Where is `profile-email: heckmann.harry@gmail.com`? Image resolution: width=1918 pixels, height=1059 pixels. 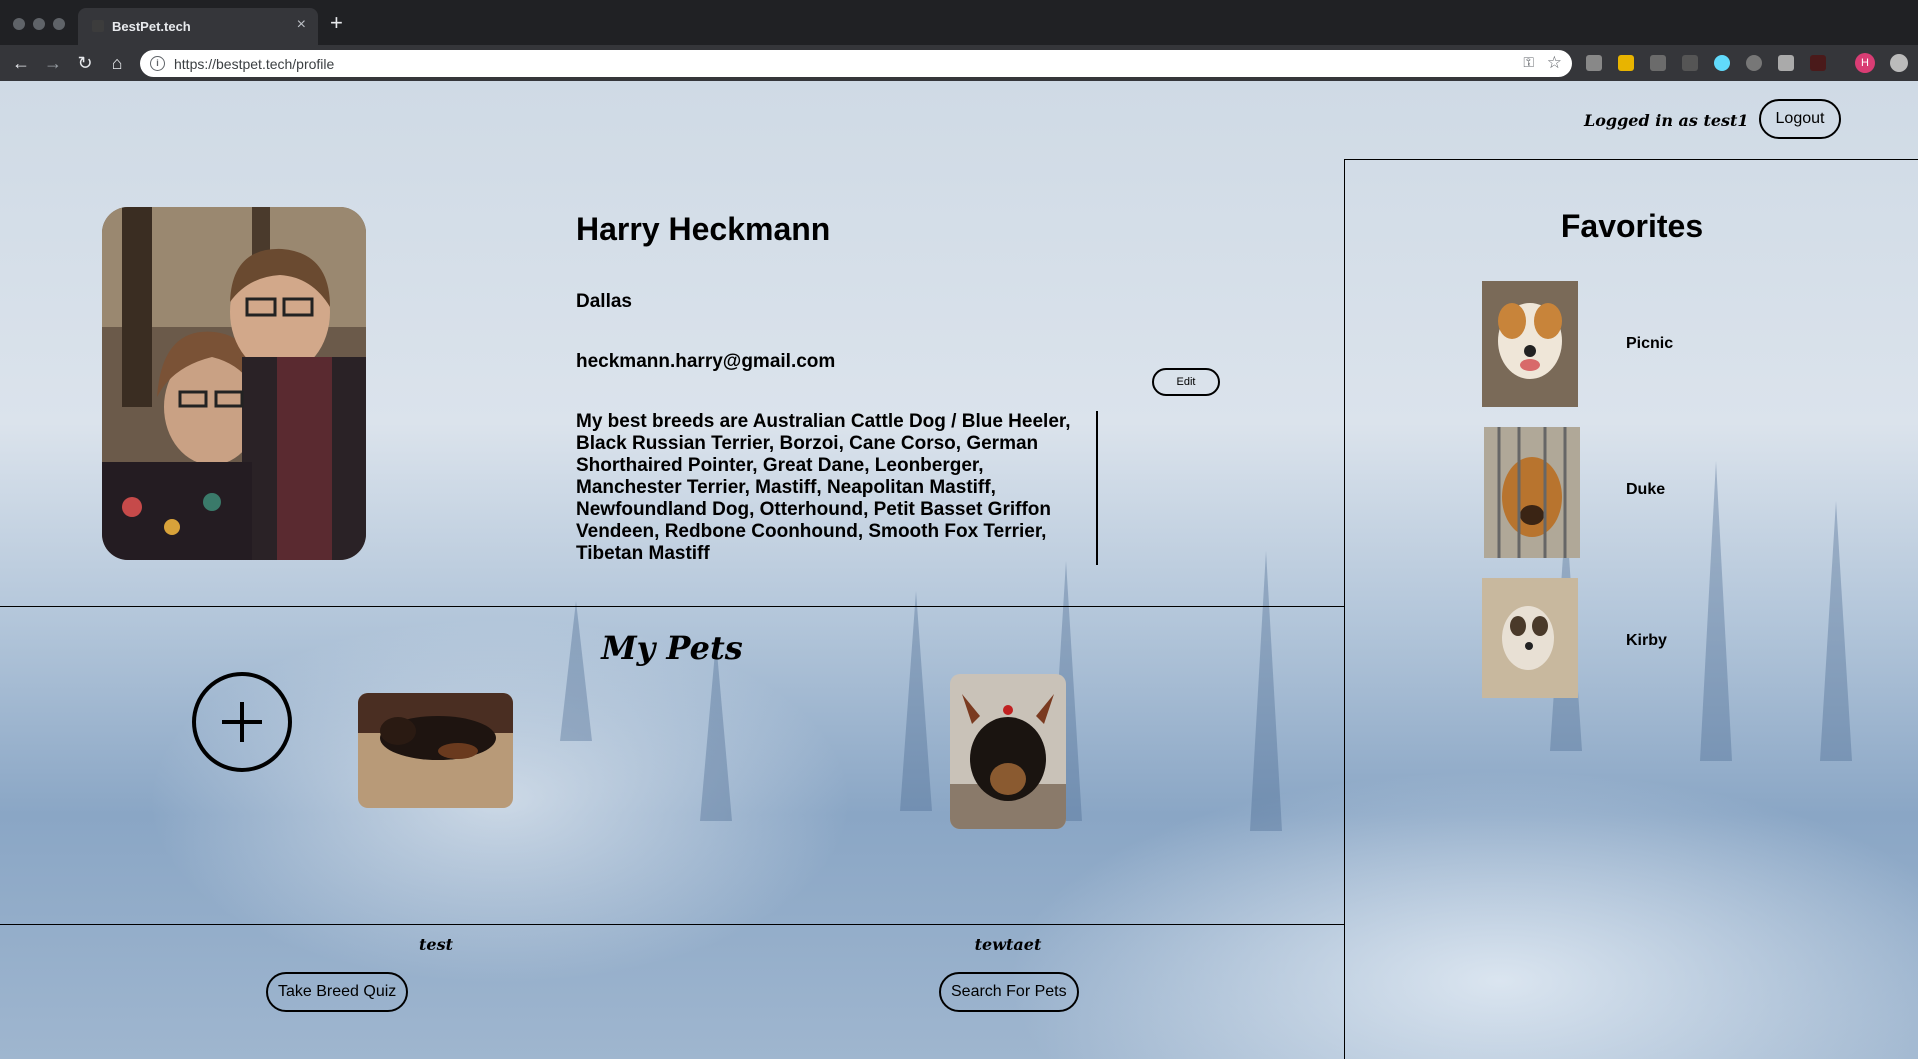 profile-email: heckmann.harry@gmail.com is located at coordinates (706, 361).